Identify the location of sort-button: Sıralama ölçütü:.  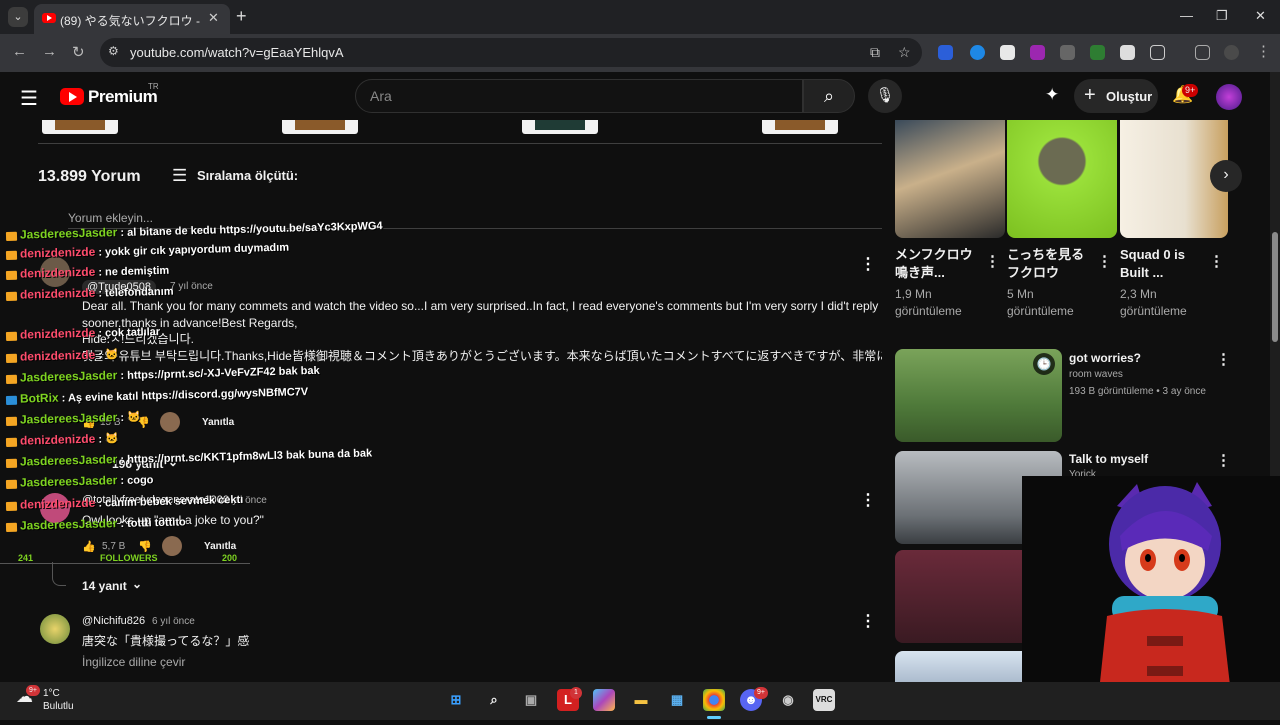
(247, 175).